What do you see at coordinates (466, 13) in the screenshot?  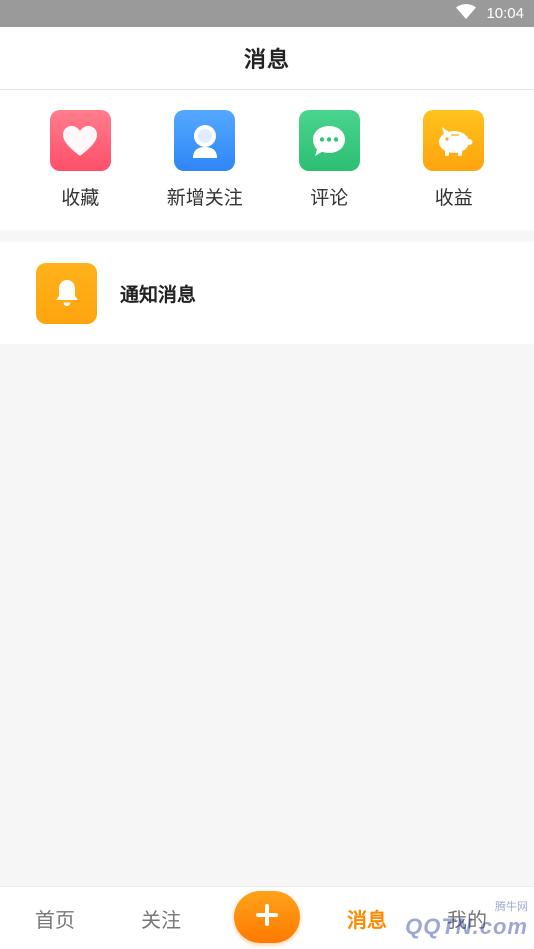 I see `wifi-icon` at bounding box center [466, 13].